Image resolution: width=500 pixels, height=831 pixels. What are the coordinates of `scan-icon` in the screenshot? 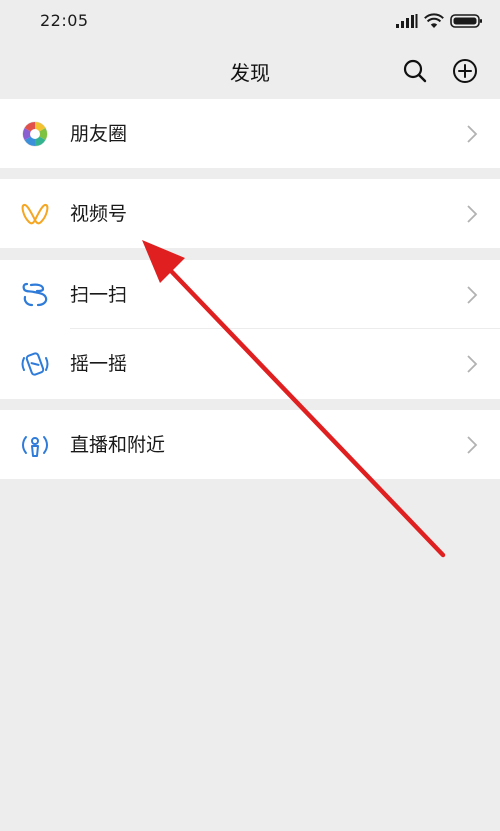 It's located at (35, 295).